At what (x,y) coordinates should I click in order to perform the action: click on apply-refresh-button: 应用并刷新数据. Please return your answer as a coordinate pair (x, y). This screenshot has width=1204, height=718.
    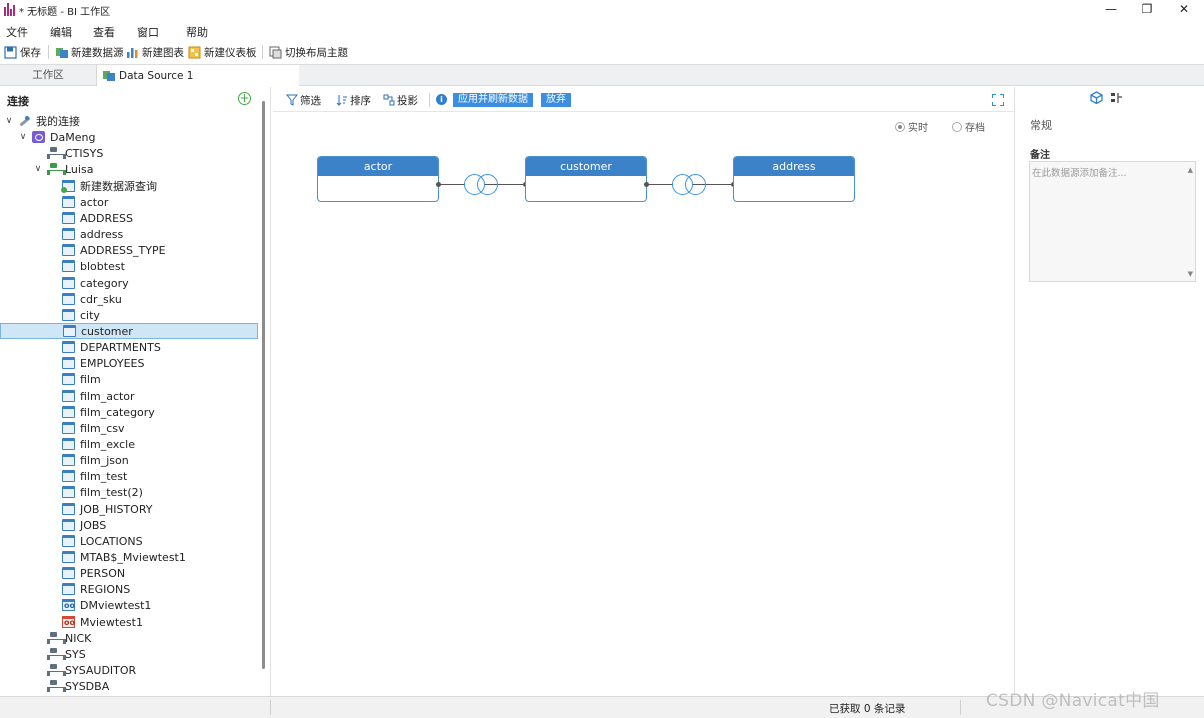
    Looking at the image, I should click on (493, 100).